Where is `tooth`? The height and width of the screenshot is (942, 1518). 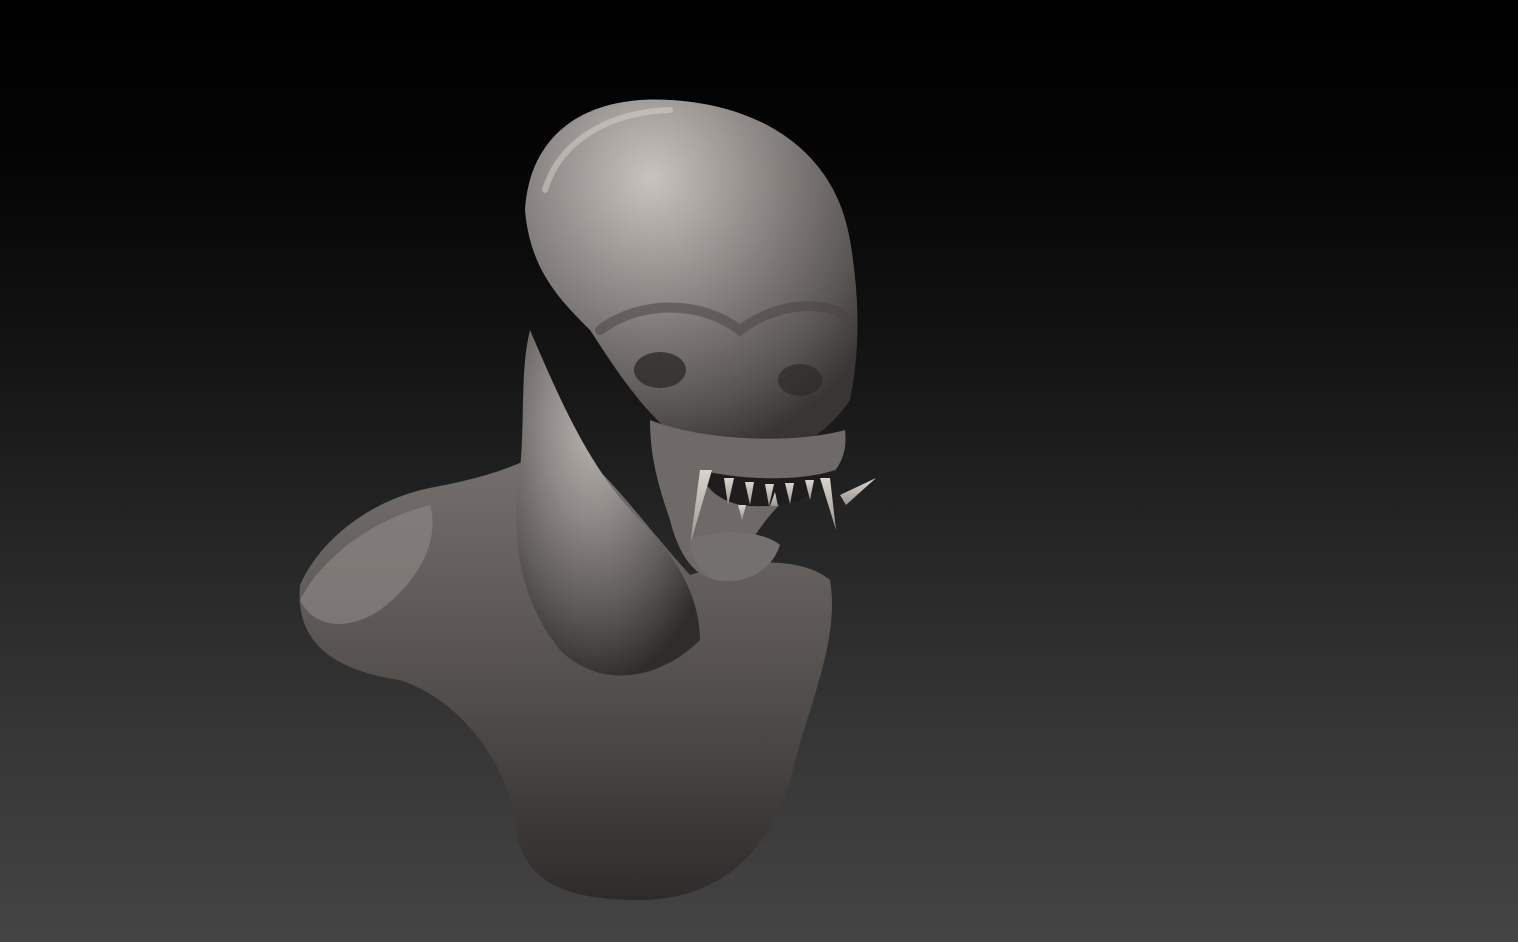
tooth is located at coordinates (828, 504).